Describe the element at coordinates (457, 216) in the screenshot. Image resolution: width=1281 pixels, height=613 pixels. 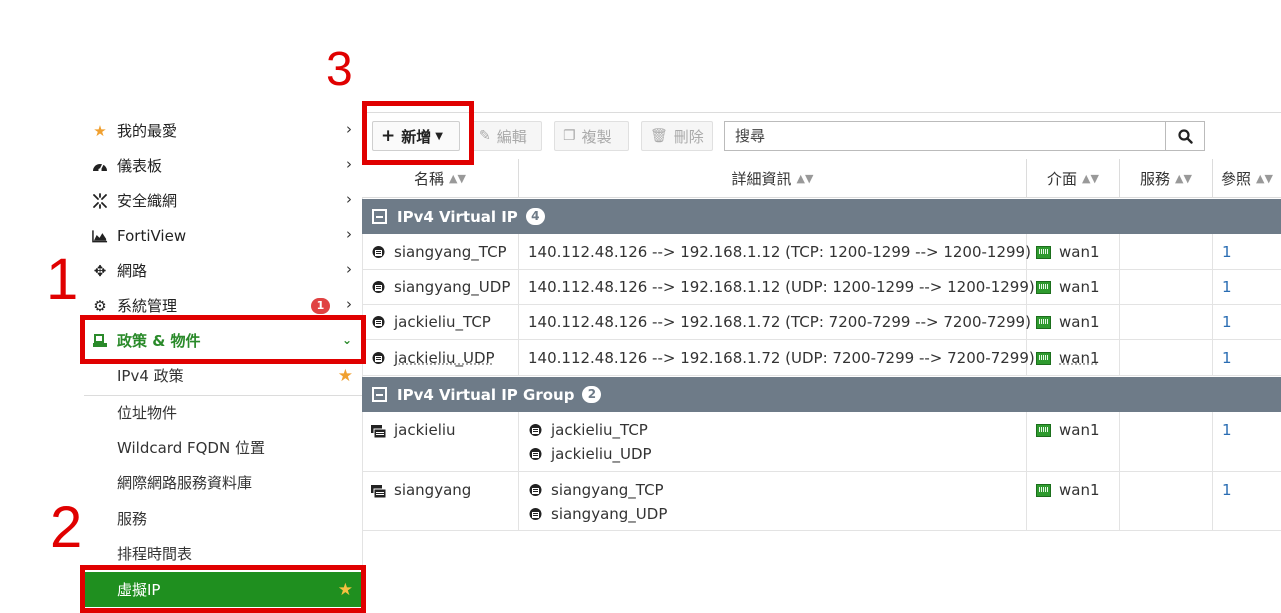
I see `group-title: IPv4 Virtual IP` at that location.